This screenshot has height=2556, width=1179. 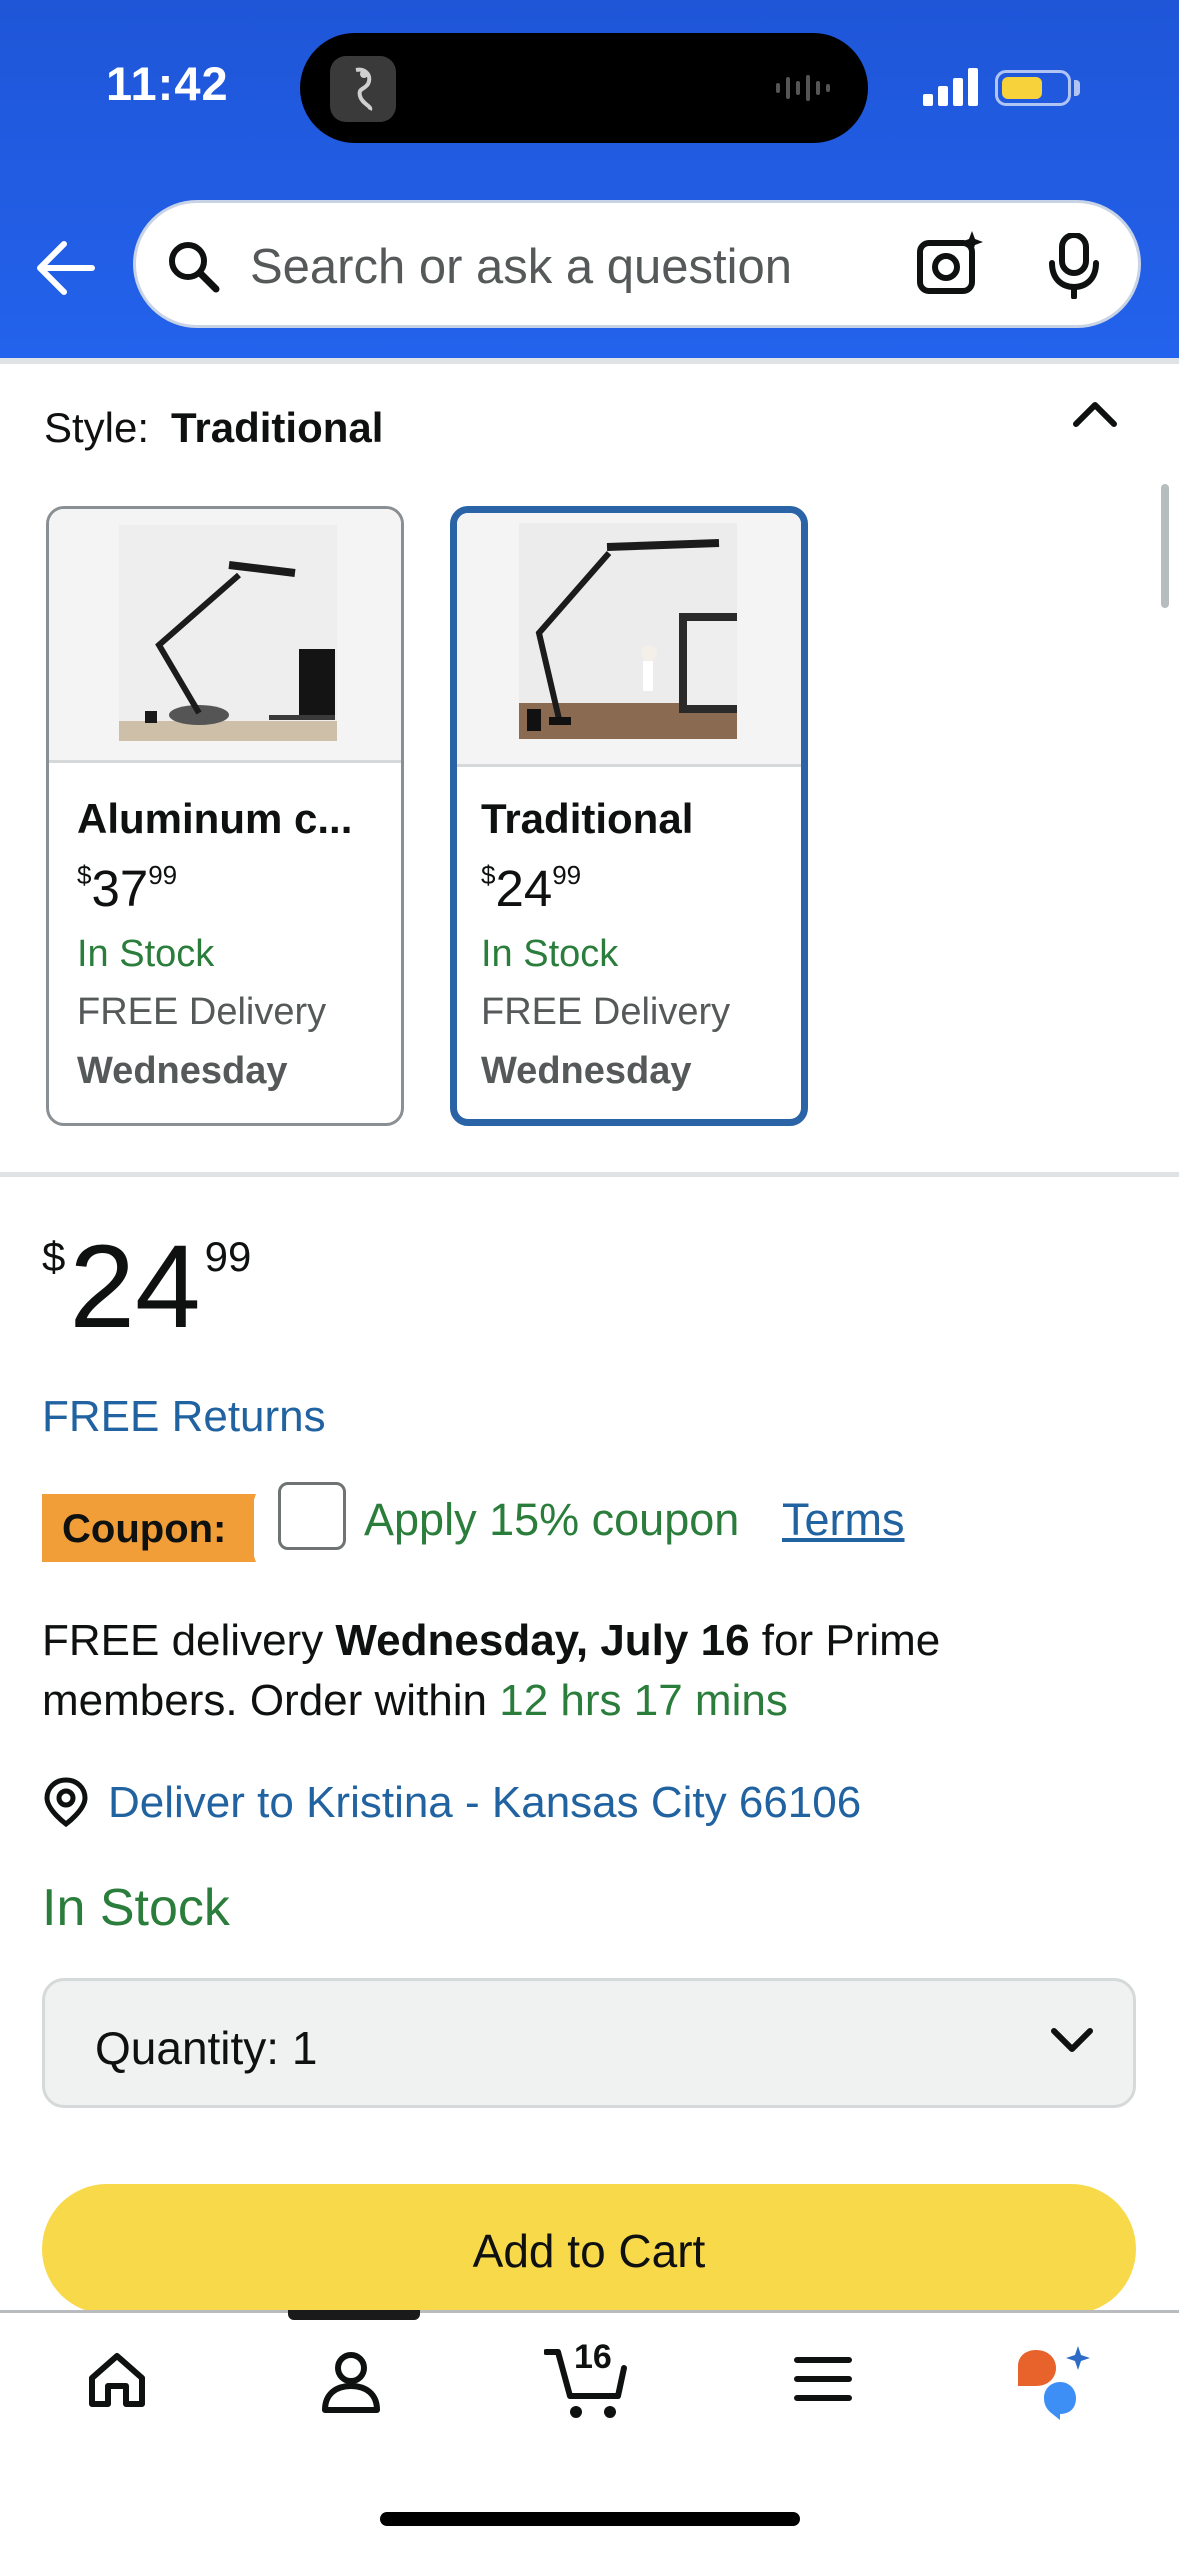 What do you see at coordinates (589, 2249) in the screenshot?
I see `add-to-cart-button: Add to Cart` at bounding box center [589, 2249].